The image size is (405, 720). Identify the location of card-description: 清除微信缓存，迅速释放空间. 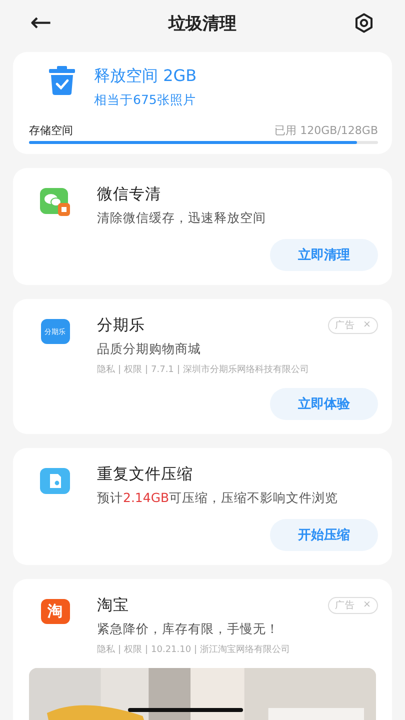
(182, 218).